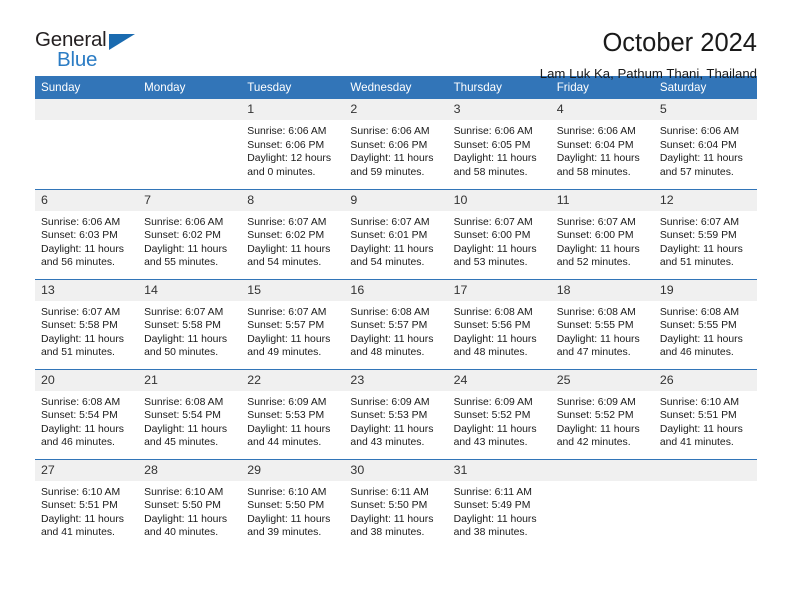  I want to click on daylight-text: Daylight: 11 hours and 38 minutes., so click(495, 526).